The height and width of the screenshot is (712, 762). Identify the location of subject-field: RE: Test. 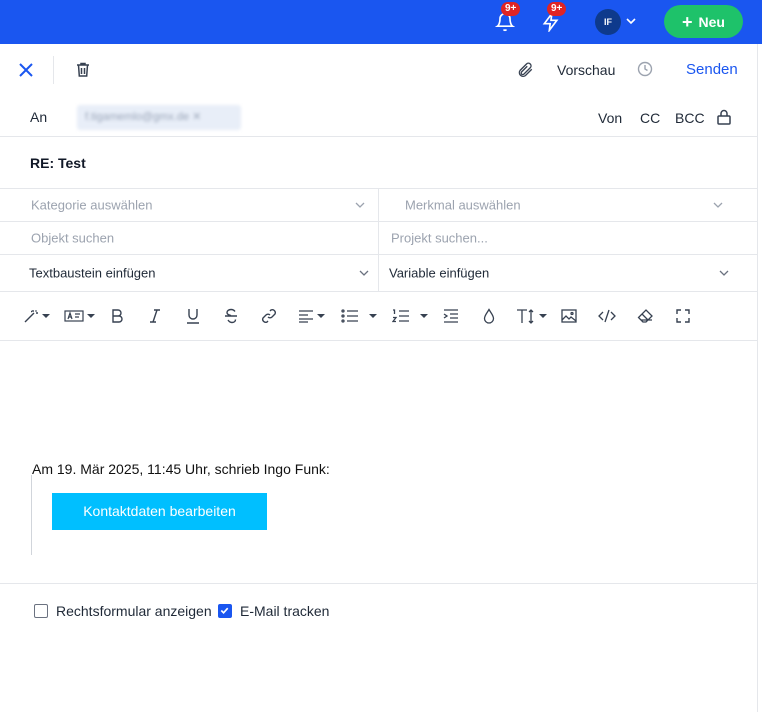
(58, 163).